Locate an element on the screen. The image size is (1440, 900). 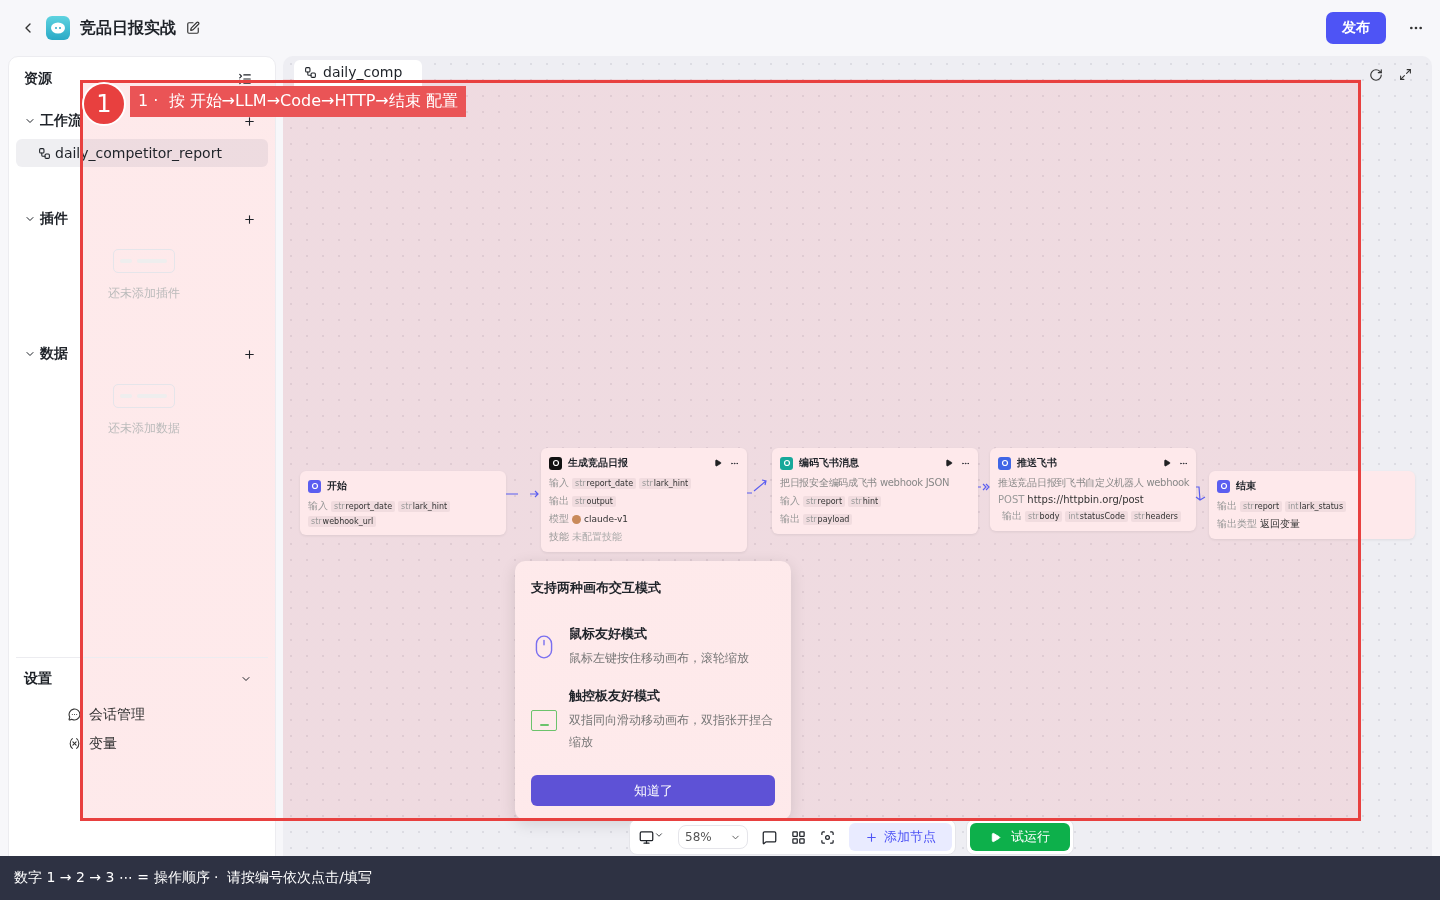
field-value: 返回变量 is located at coordinates (1280, 524).